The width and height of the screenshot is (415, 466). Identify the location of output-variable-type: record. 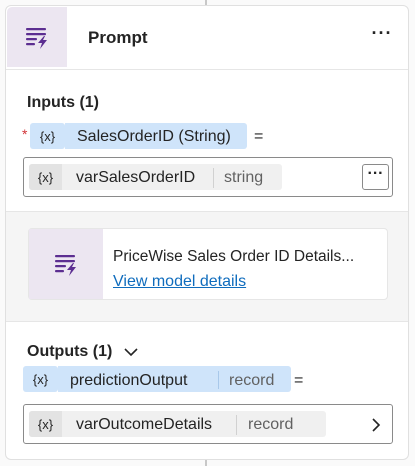
(271, 424).